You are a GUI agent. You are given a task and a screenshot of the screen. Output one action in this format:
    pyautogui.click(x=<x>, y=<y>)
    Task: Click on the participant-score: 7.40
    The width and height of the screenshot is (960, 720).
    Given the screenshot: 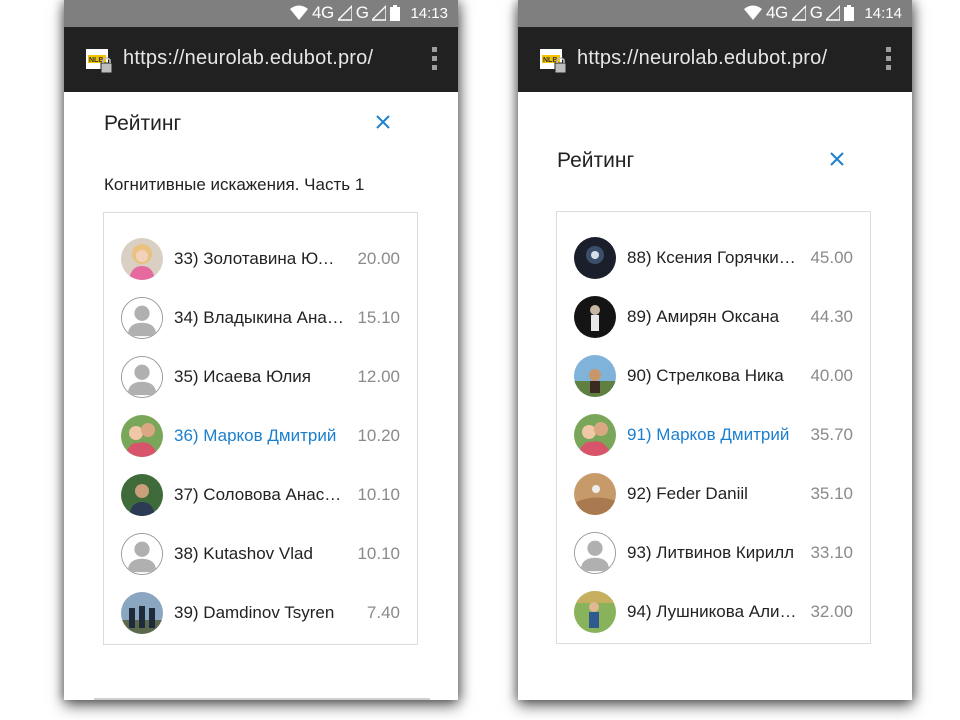 What is the action you would take?
    pyautogui.click(x=383, y=612)
    